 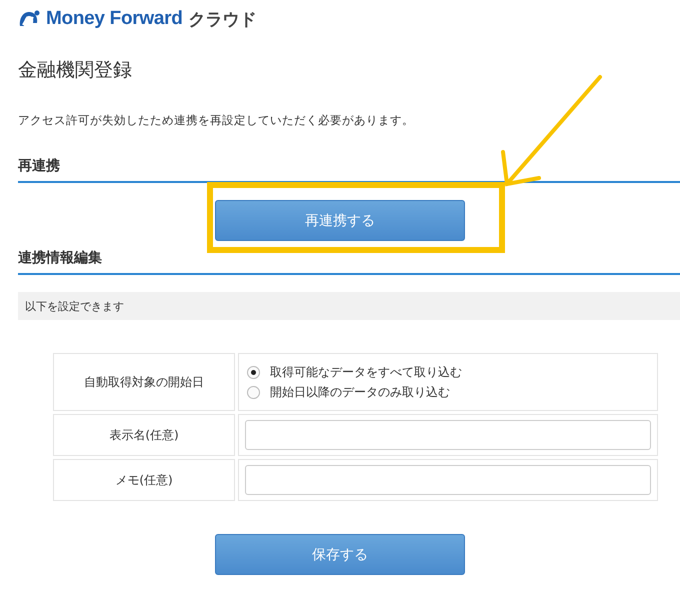 I want to click on page-title: 金融機関登録, so click(x=75, y=70).